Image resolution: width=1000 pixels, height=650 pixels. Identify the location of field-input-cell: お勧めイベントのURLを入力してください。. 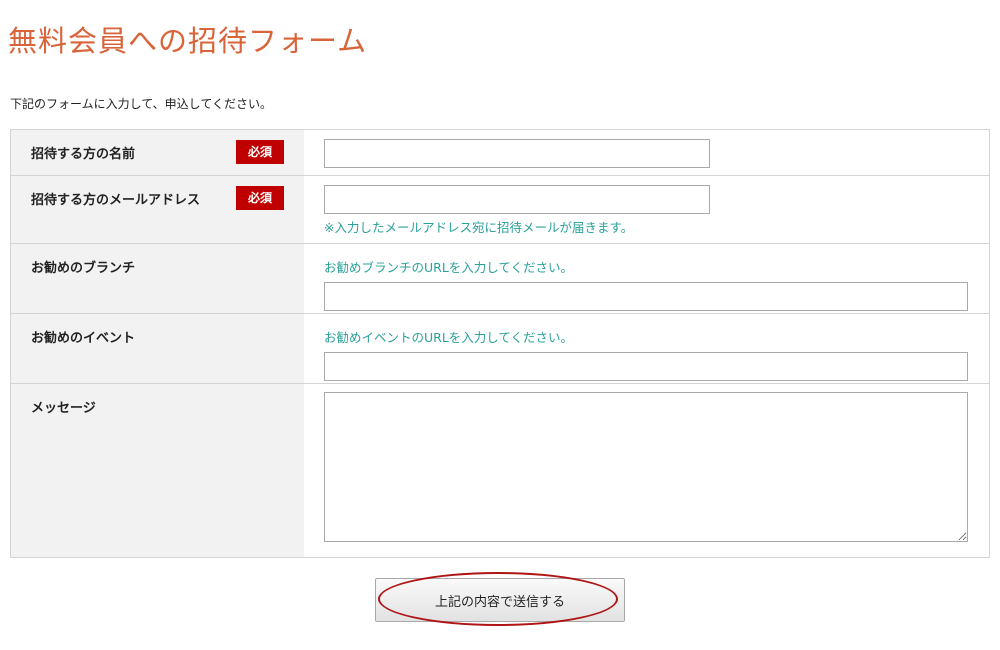
(647, 348).